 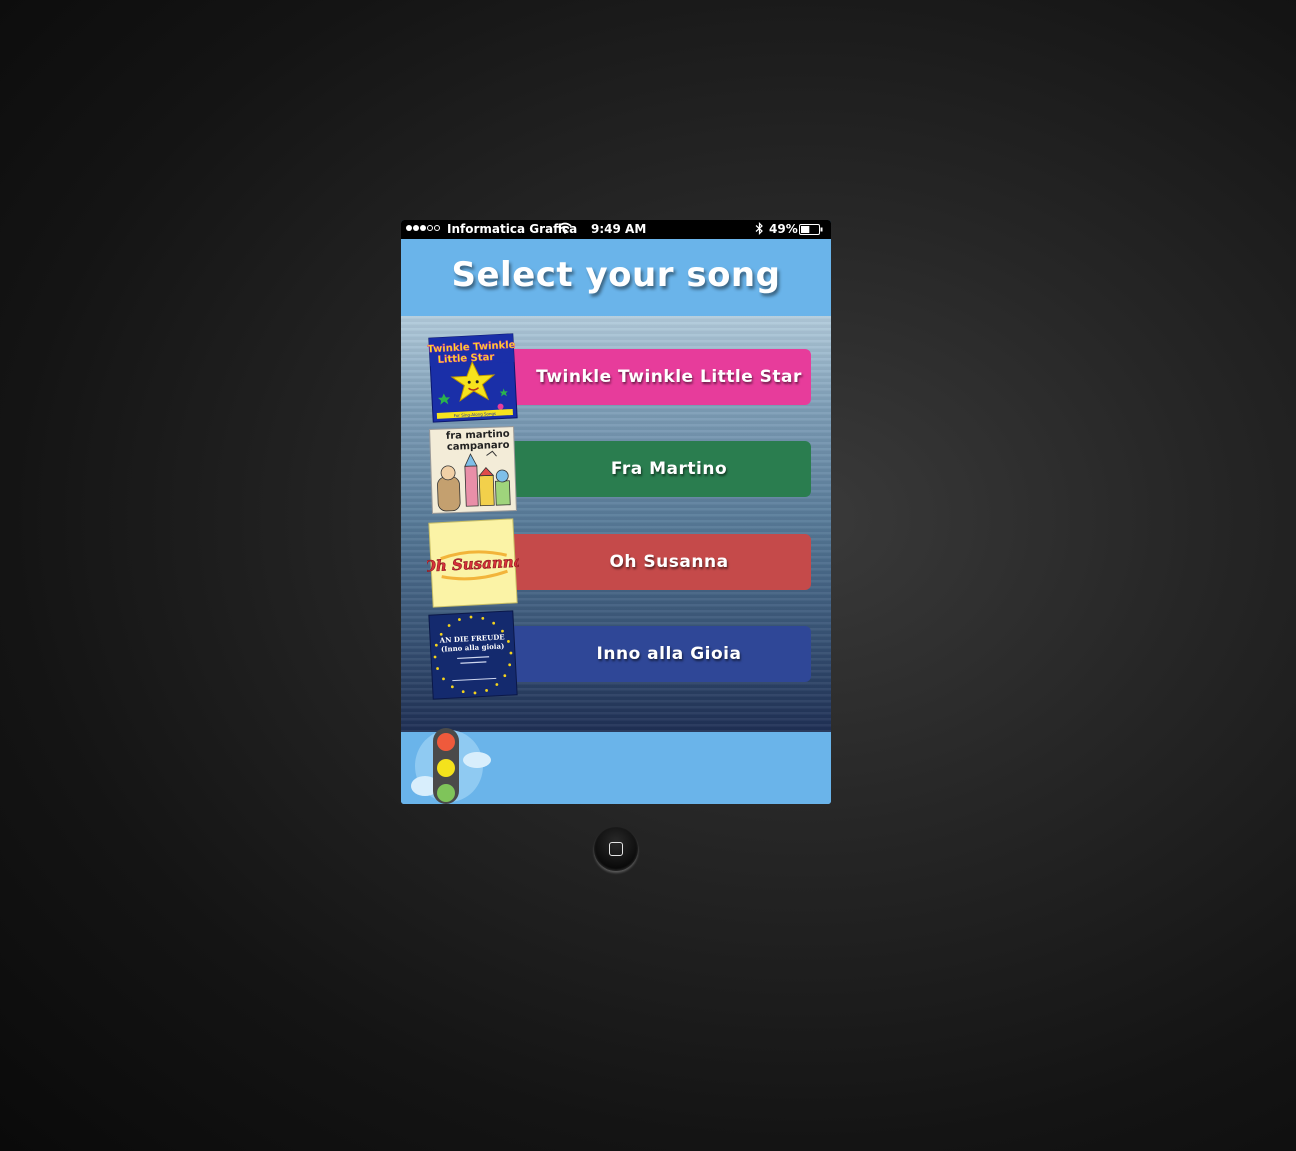 What do you see at coordinates (423, 228) in the screenshot?
I see `signal-strength-icon` at bounding box center [423, 228].